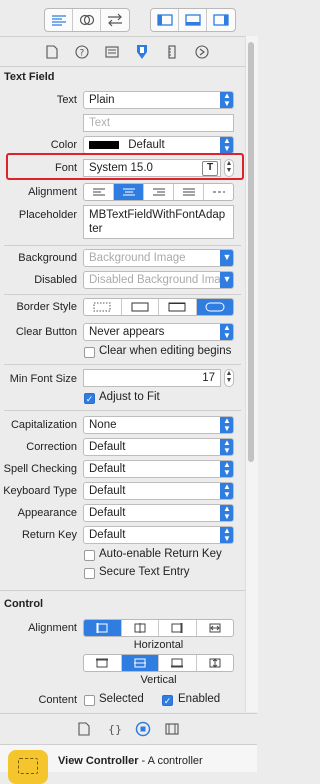 Image resolution: width=320 pixels, height=784 pixels. What do you see at coordinates (140, 307) in the screenshot?
I see `border-line-icon` at bounding box center [140, 307].